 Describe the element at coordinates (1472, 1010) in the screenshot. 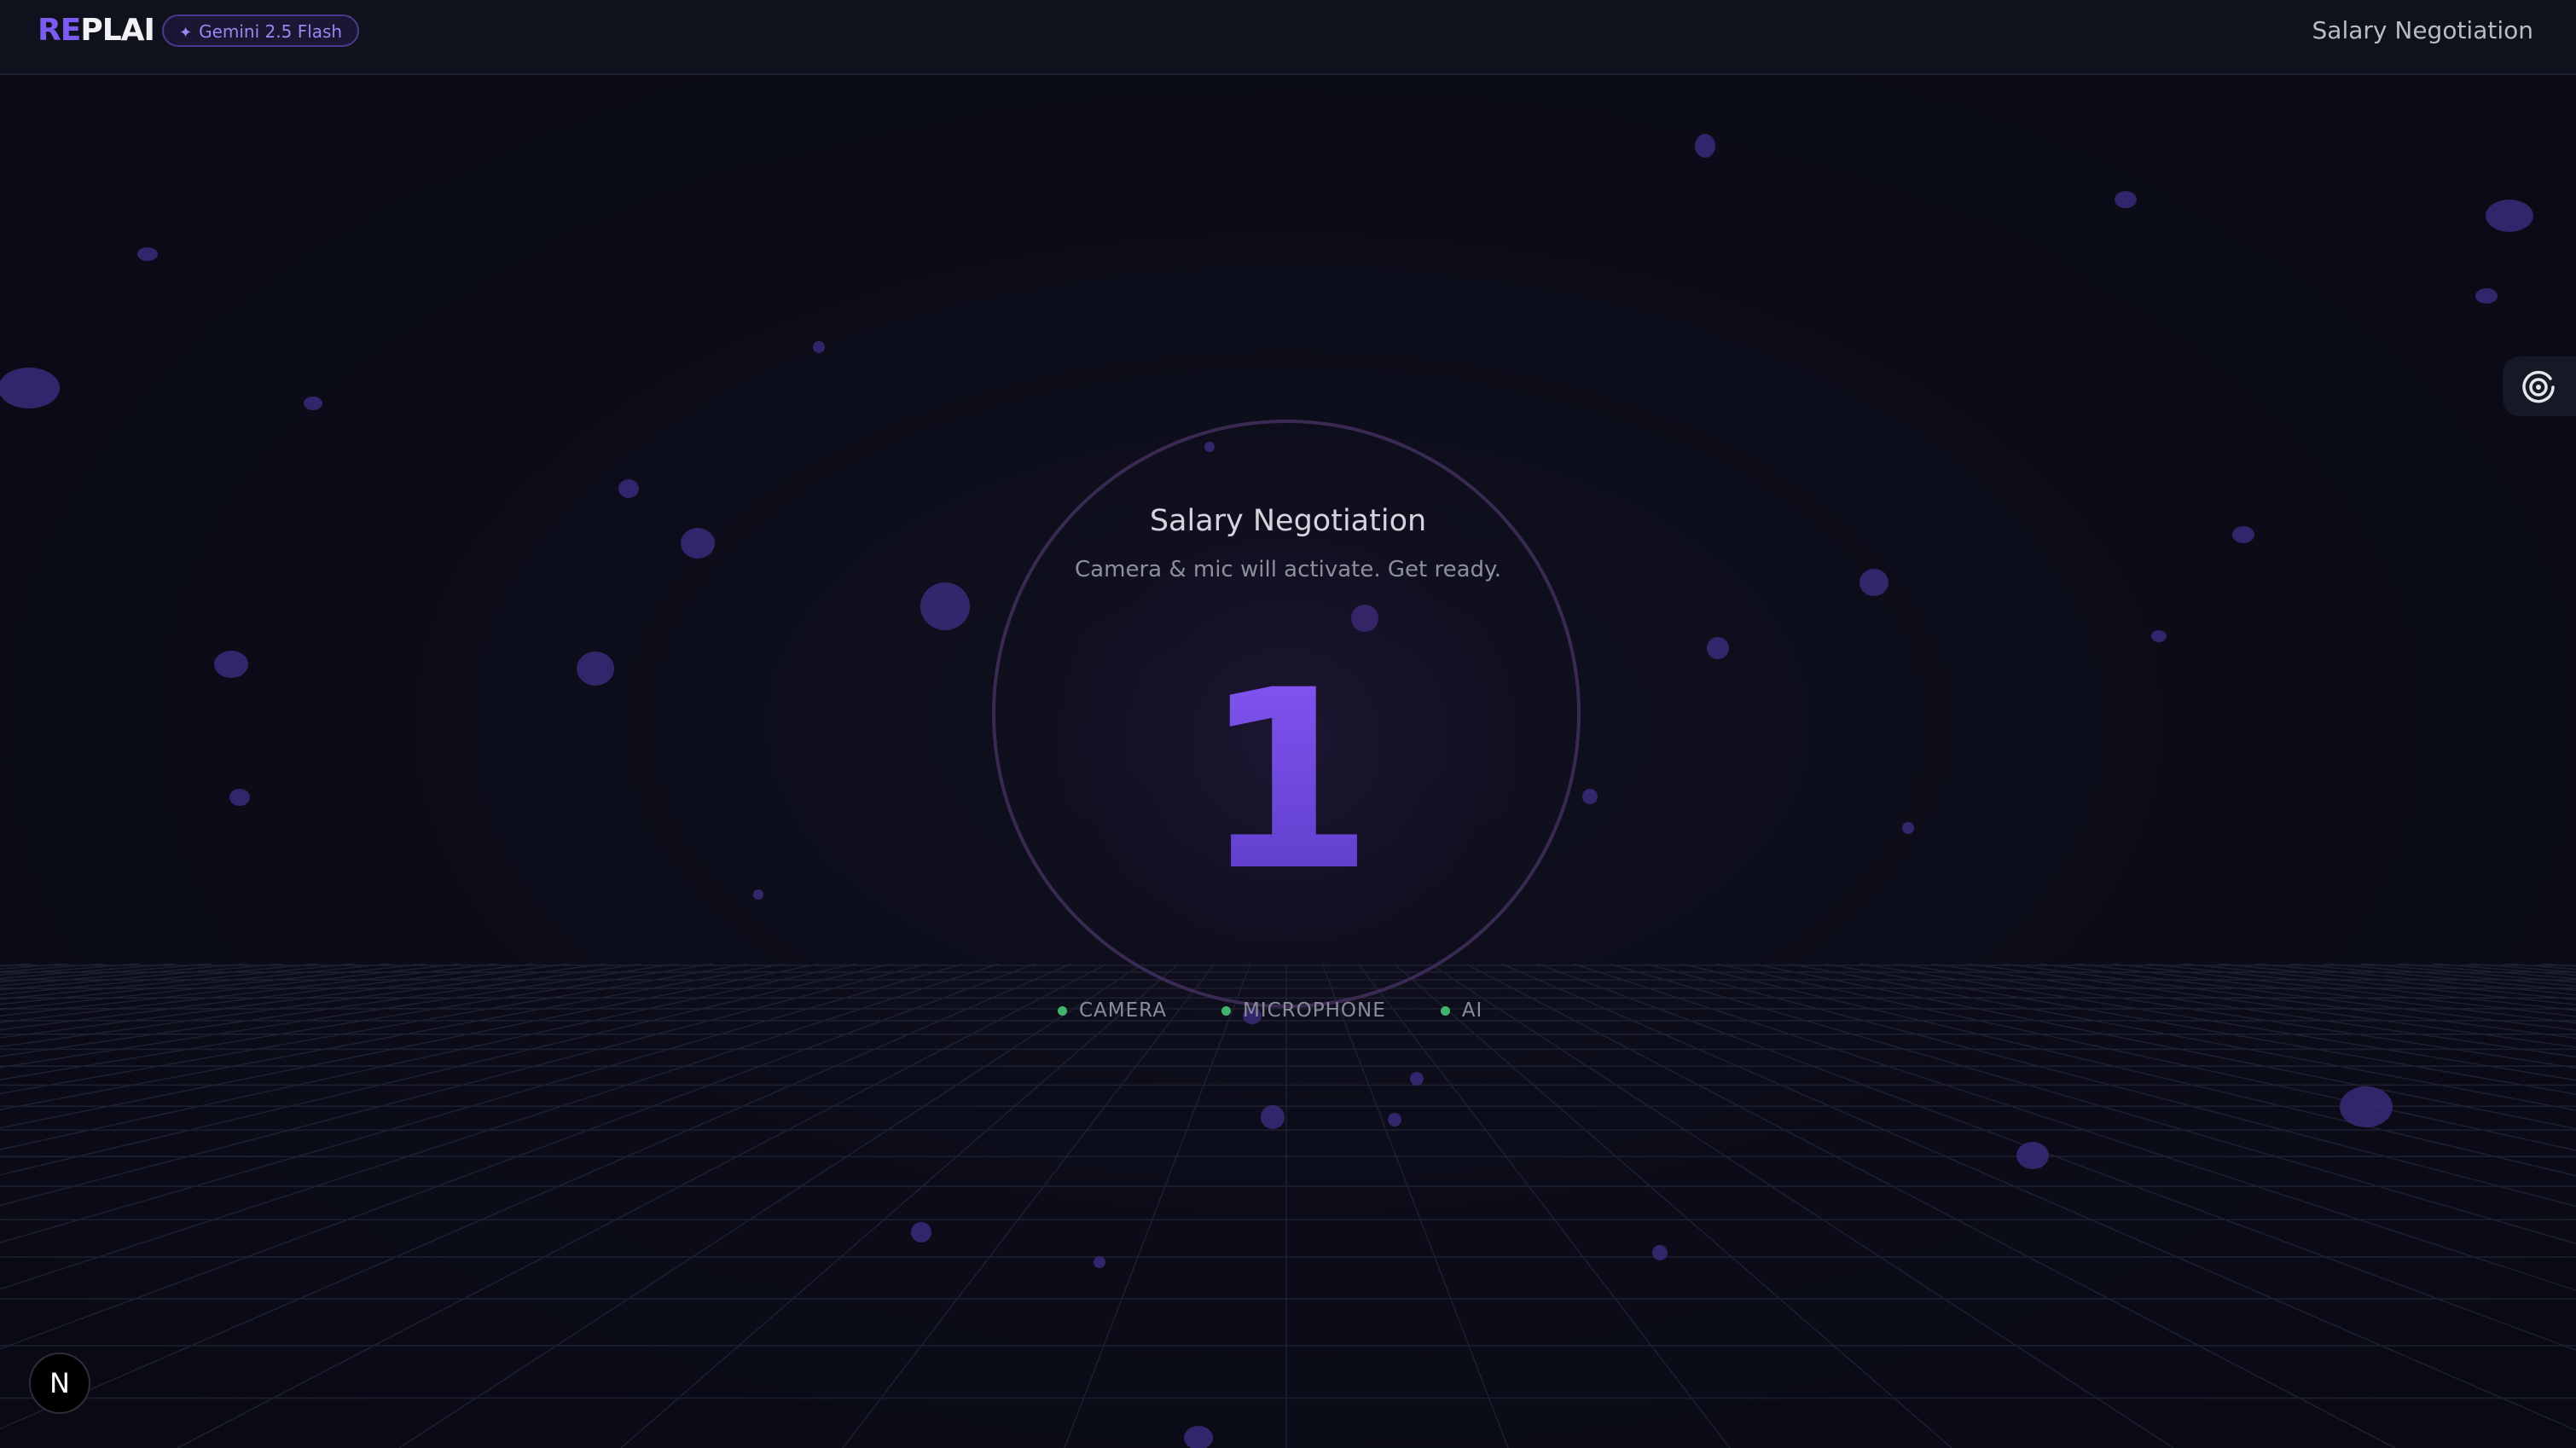

I see `ai-status-label: AI` at that location.